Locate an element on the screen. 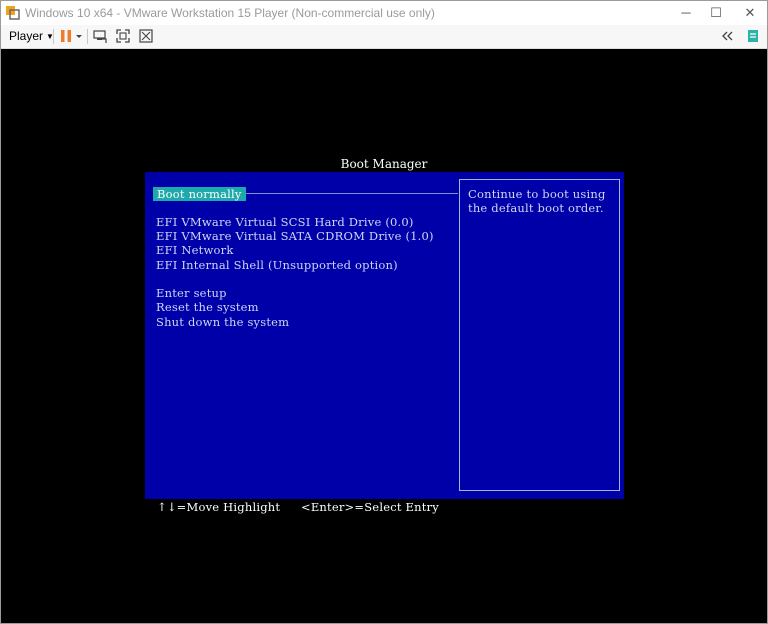 The image size is (768, 624). boot-entry-reset: Reset the system is located at coordinates (207, 307).